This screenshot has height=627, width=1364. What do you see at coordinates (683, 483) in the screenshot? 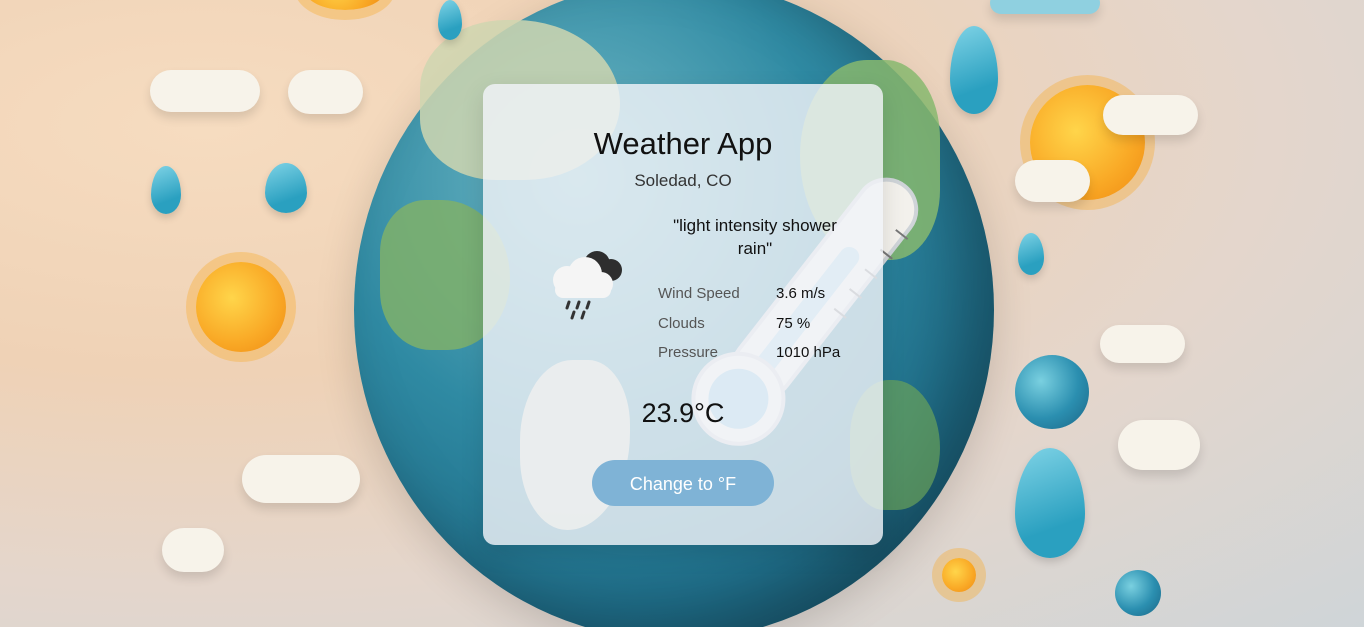
I see `change-unit-button: Change to °F` at bounding box center [683, 483].